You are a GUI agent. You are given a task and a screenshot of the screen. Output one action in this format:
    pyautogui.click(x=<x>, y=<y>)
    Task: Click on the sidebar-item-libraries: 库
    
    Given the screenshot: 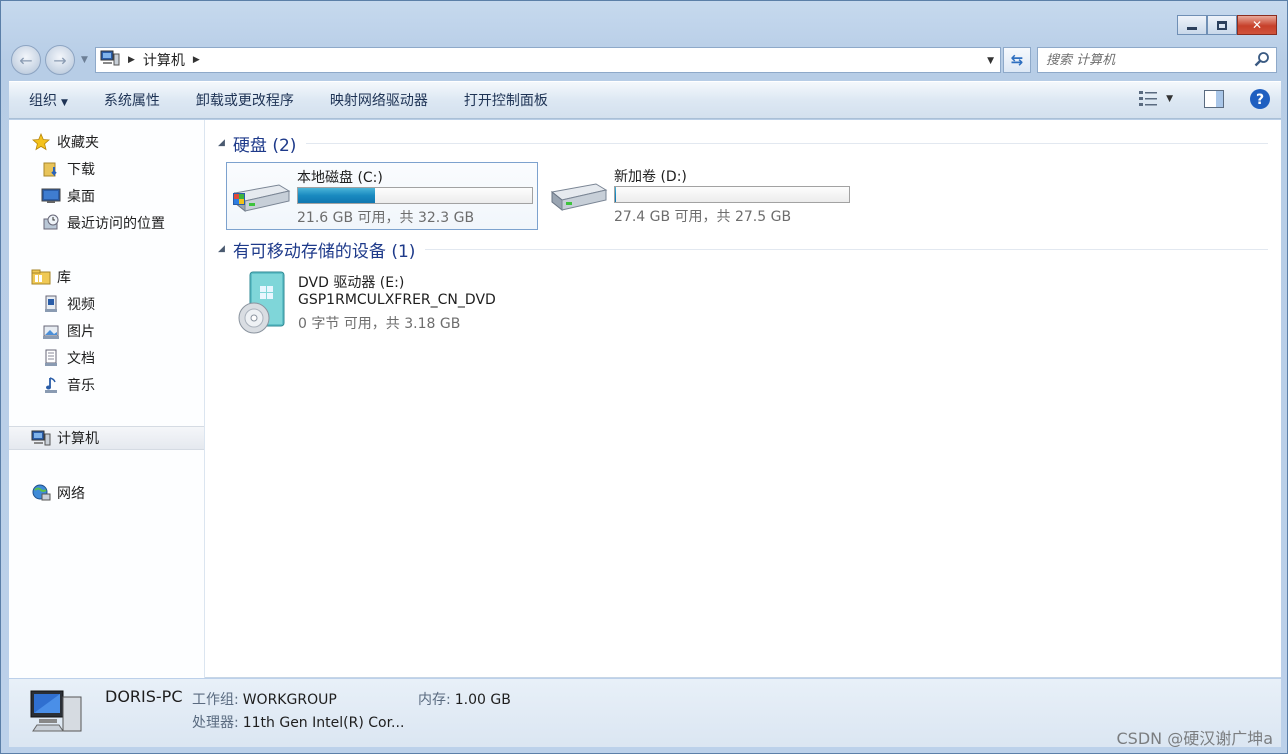 What is the action you would take?
    pyautogui.click(x=51, y=277)
    